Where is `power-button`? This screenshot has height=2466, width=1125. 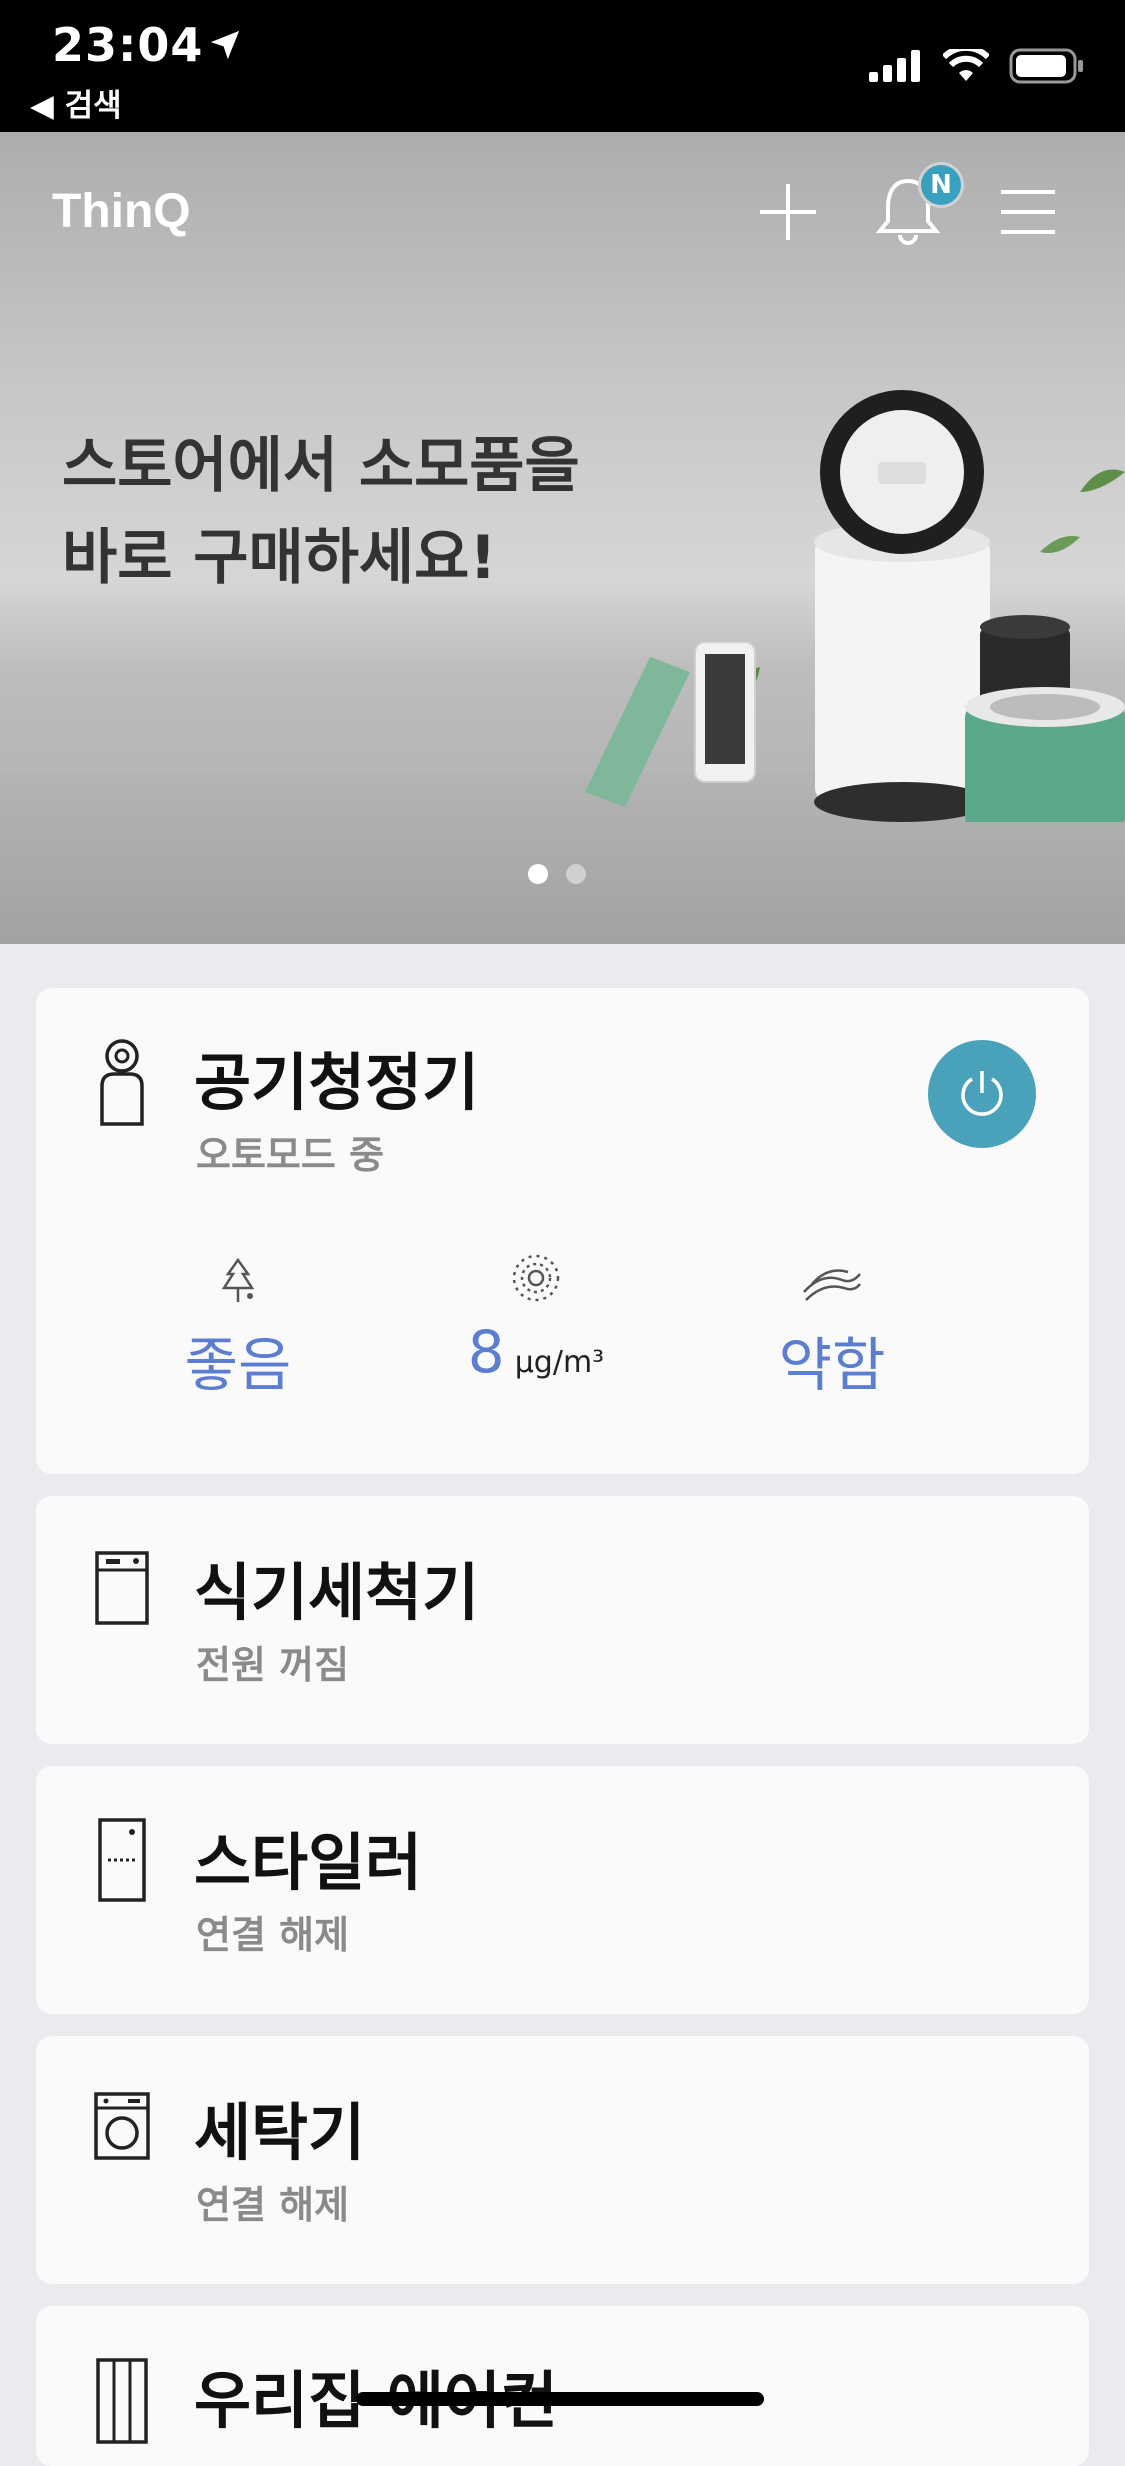 power-button is located at coordinates (982, 1094).